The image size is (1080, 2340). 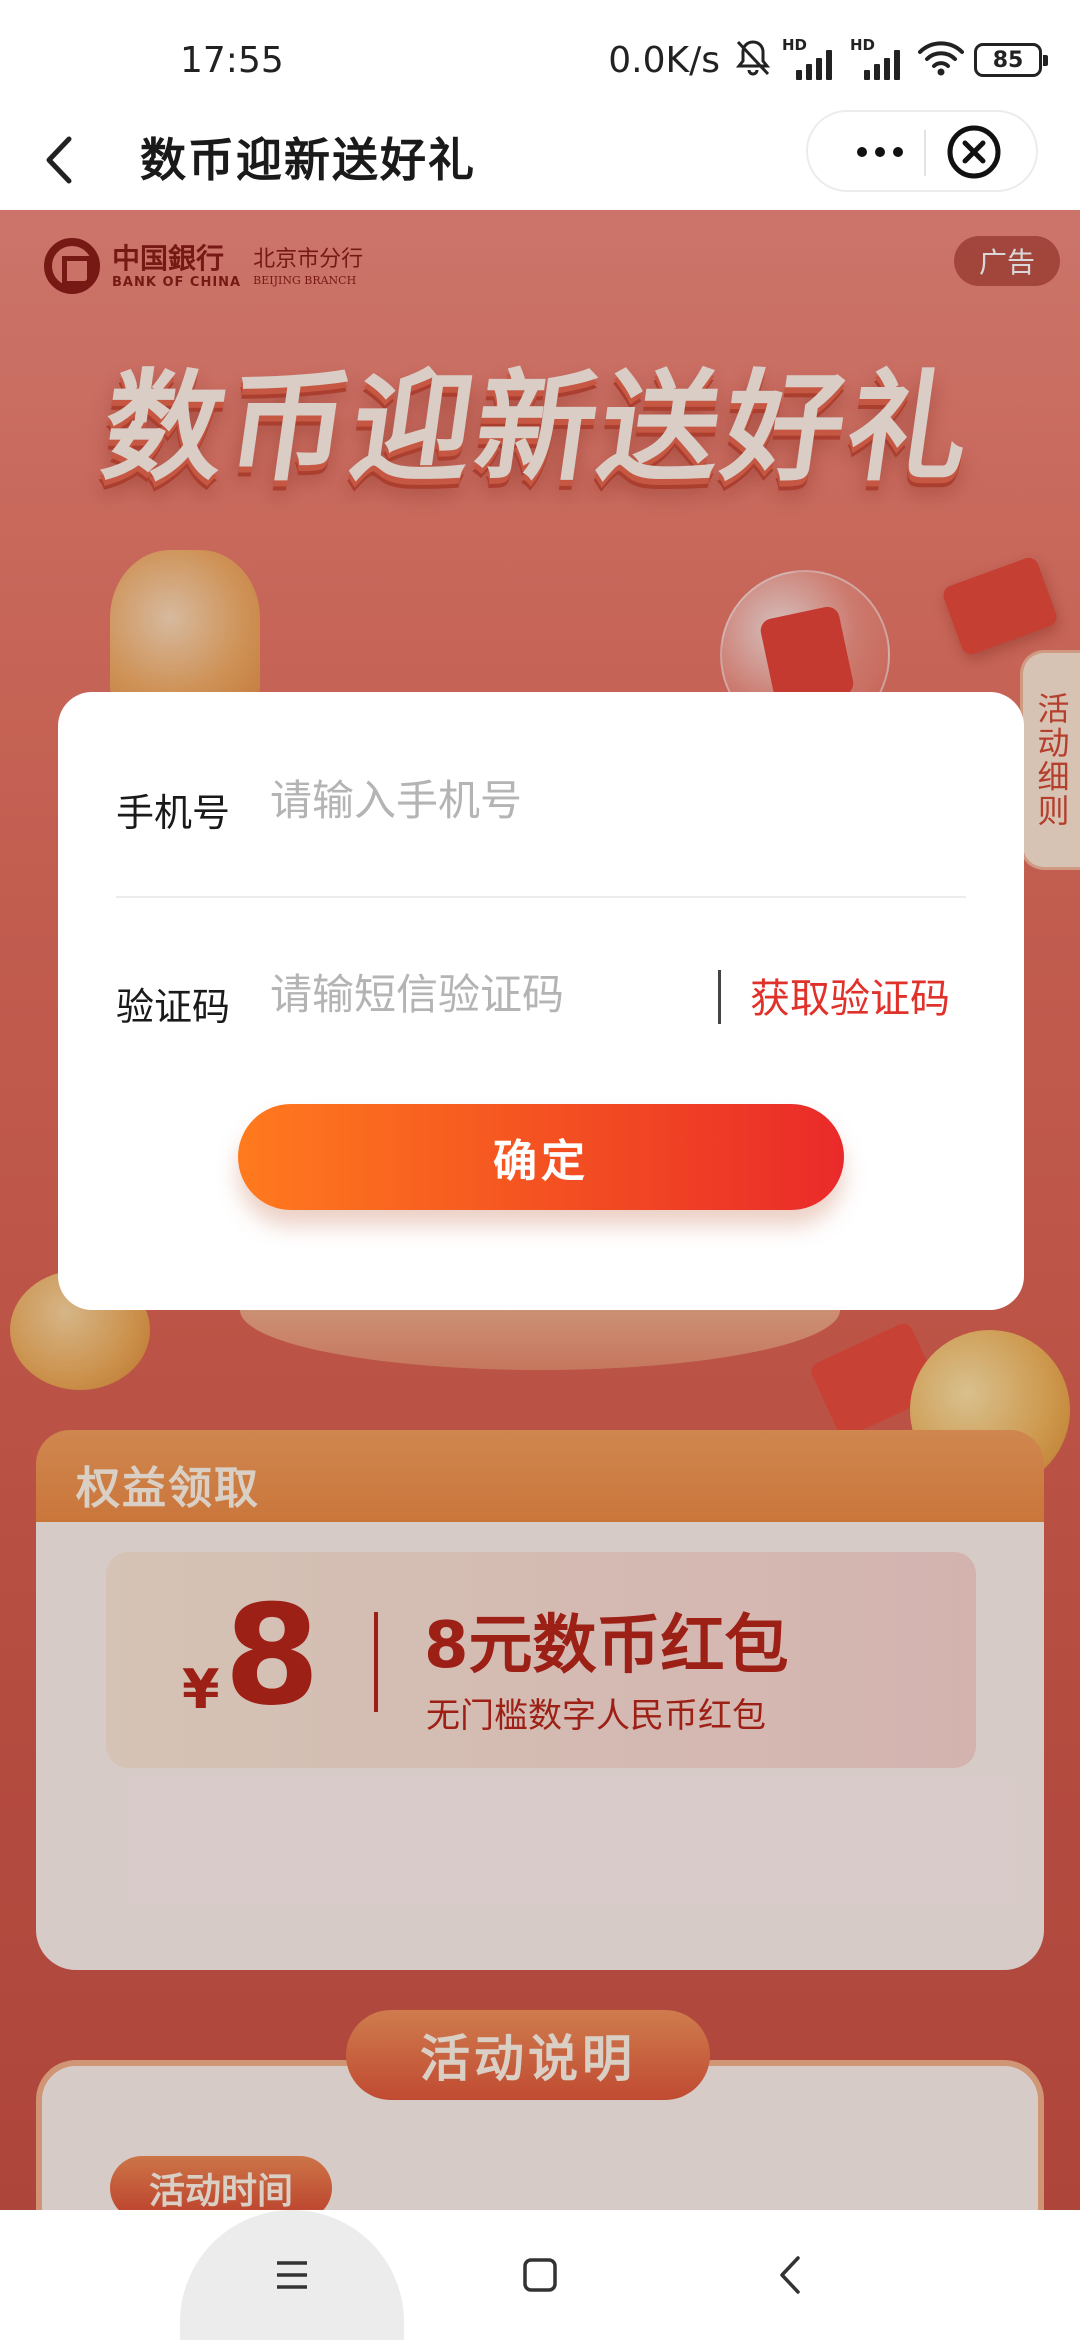 What do you see at coordinates (753, 60) in the screenshot?
I see `mute-bell-icon` at bounding box center [753, 60].